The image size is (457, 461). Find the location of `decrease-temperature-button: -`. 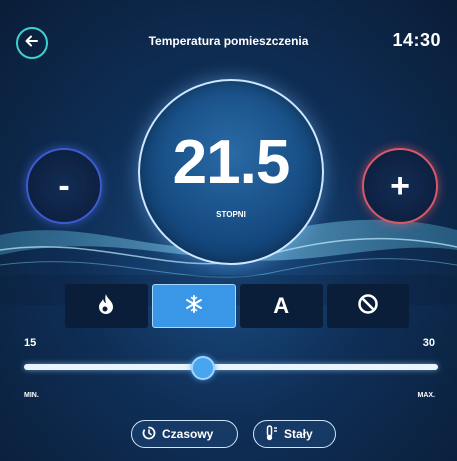

decrease-temperature-button: - is located at coordinates (64, 186).